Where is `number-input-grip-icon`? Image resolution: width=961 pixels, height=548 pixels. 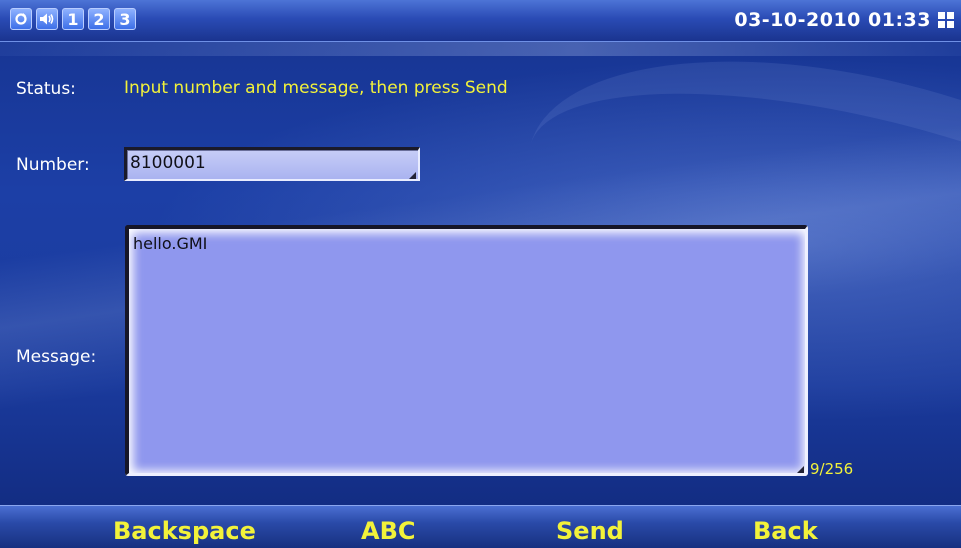 number-input-grip-icon is located at coordinates (412, 175).